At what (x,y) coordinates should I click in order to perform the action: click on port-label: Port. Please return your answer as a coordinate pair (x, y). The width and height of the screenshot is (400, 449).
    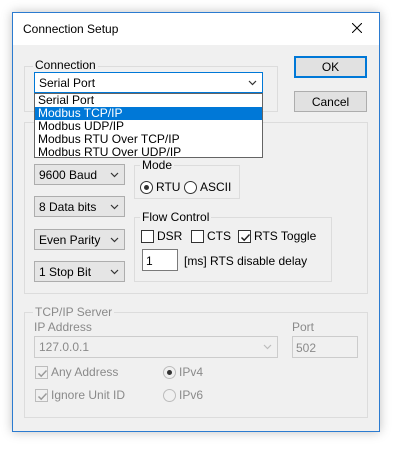
    Looking at the image, I should click on (303, 327).